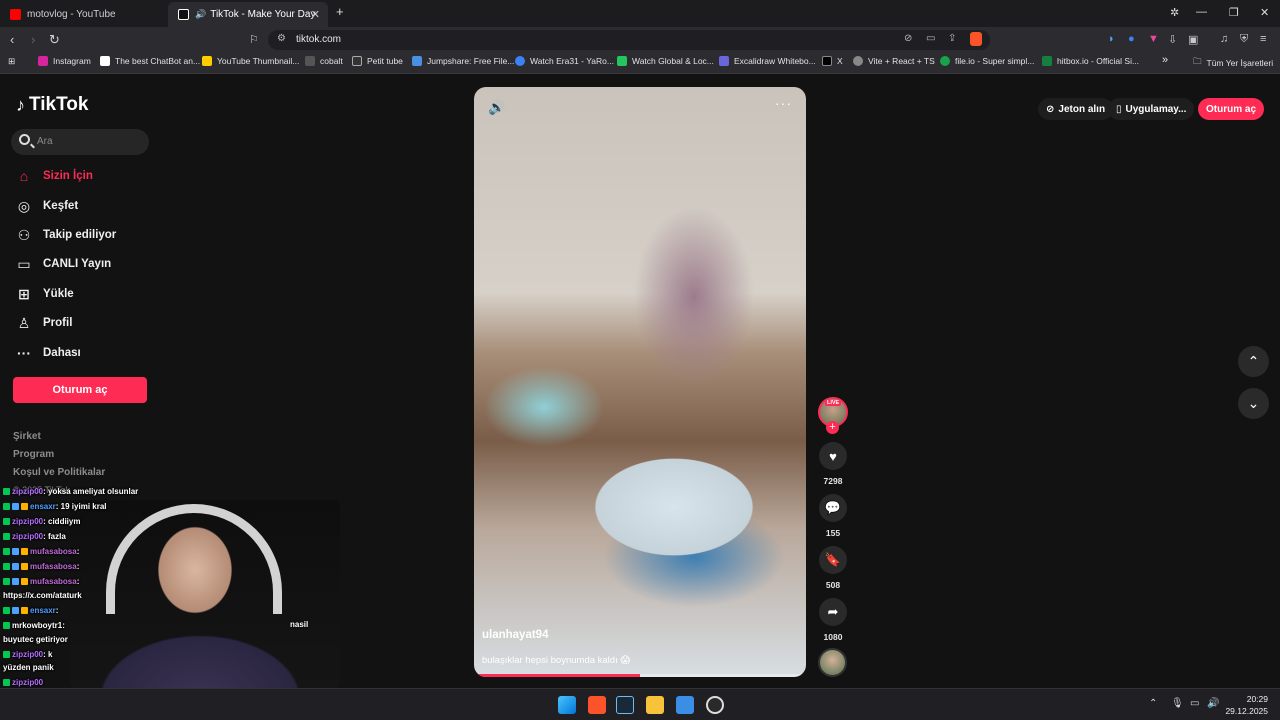 This screenshot has width=1280, height=720. I want to click on nav-for-you: ⌂ Sizin İçin, so click(53, 176).